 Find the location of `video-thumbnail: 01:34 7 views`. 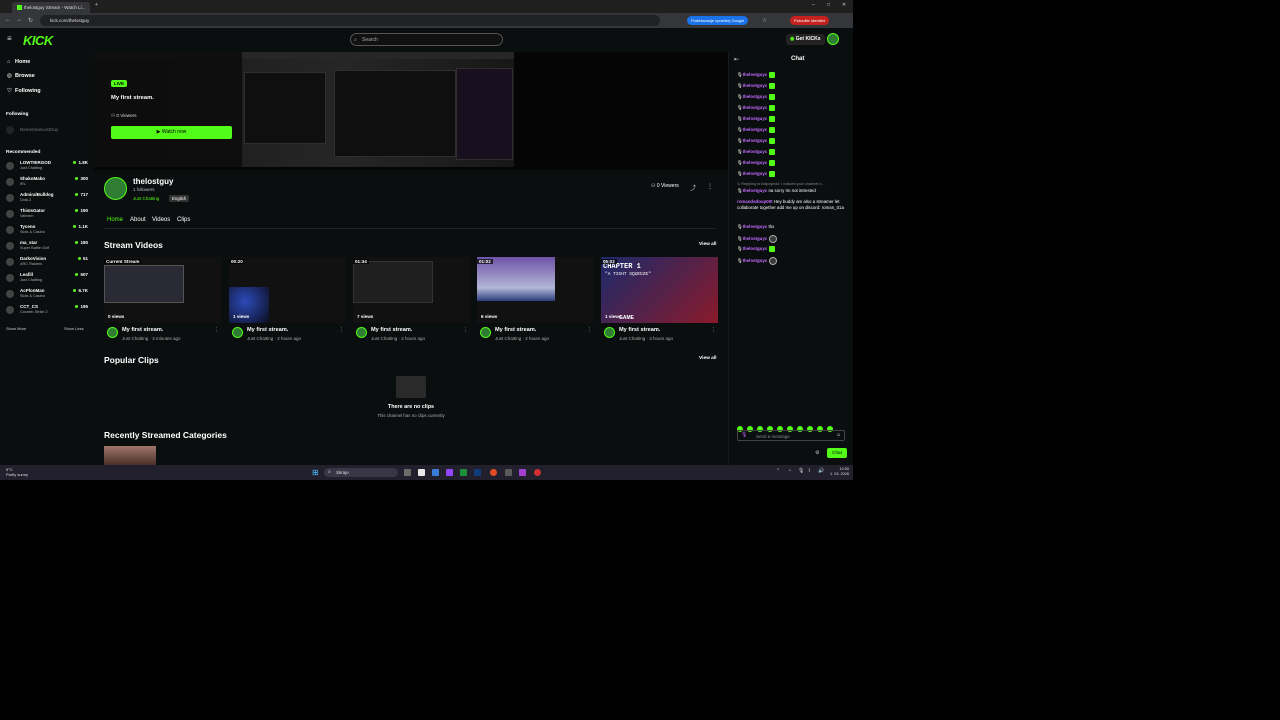

video-thumbnail: 01:34 7 views is located at coordinates (411, 290).